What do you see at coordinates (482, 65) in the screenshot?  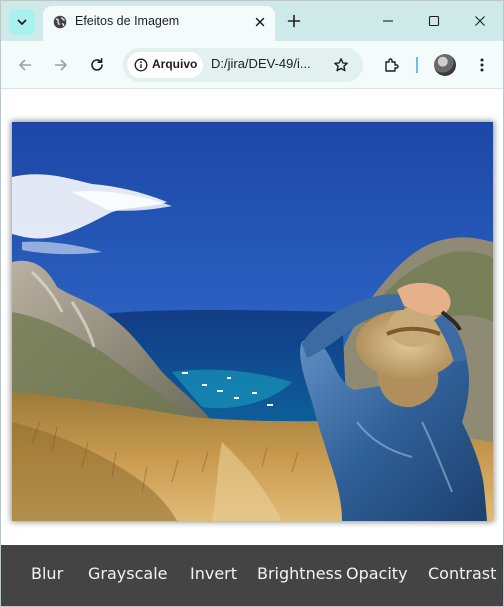 I see `kebab-menu-icon` at bounding box center [482, 65].